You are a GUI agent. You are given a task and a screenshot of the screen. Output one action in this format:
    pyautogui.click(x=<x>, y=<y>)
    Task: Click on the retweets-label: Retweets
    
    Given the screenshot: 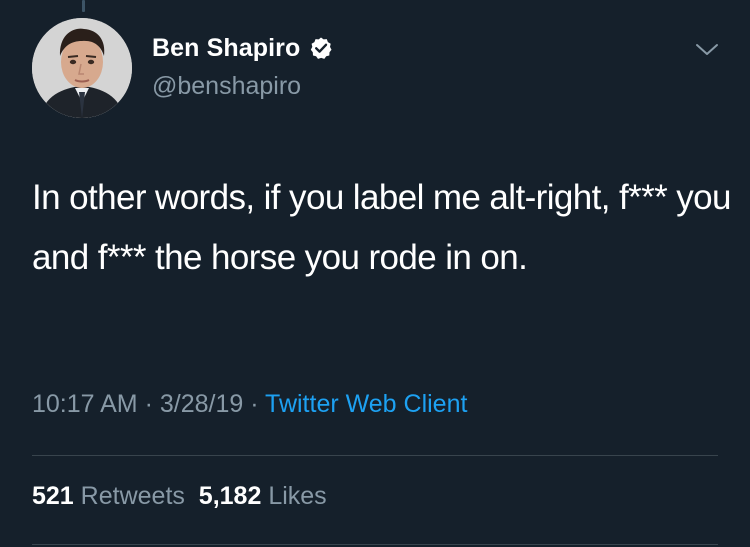 What is the action you would take?
    pyautogui.click(x=132, y=496)
    